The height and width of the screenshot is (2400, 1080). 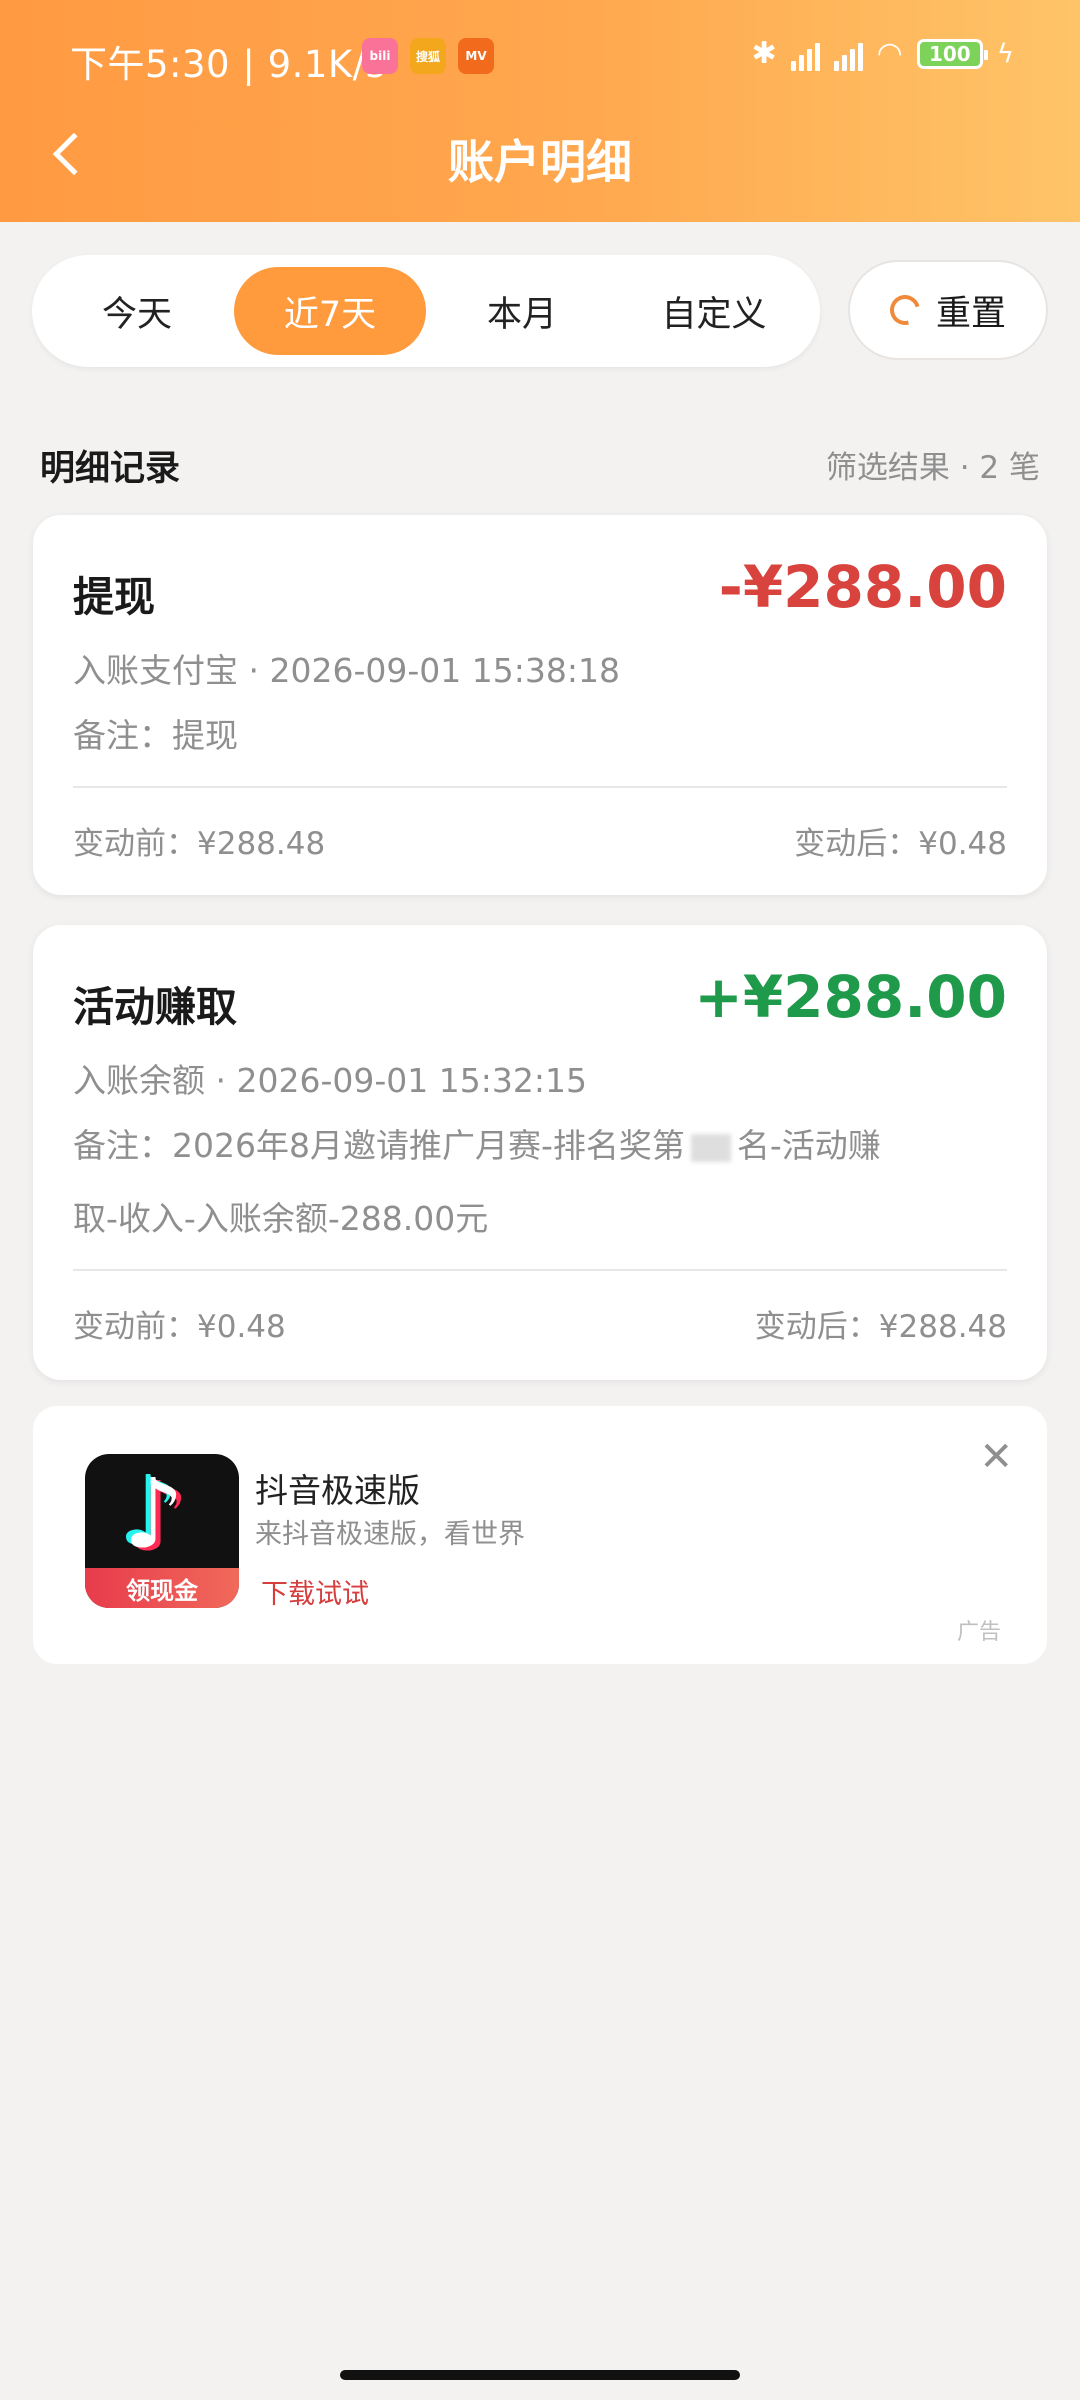 I want to click on ad-title: 抖音极速版, so click(x=337, y=1490).